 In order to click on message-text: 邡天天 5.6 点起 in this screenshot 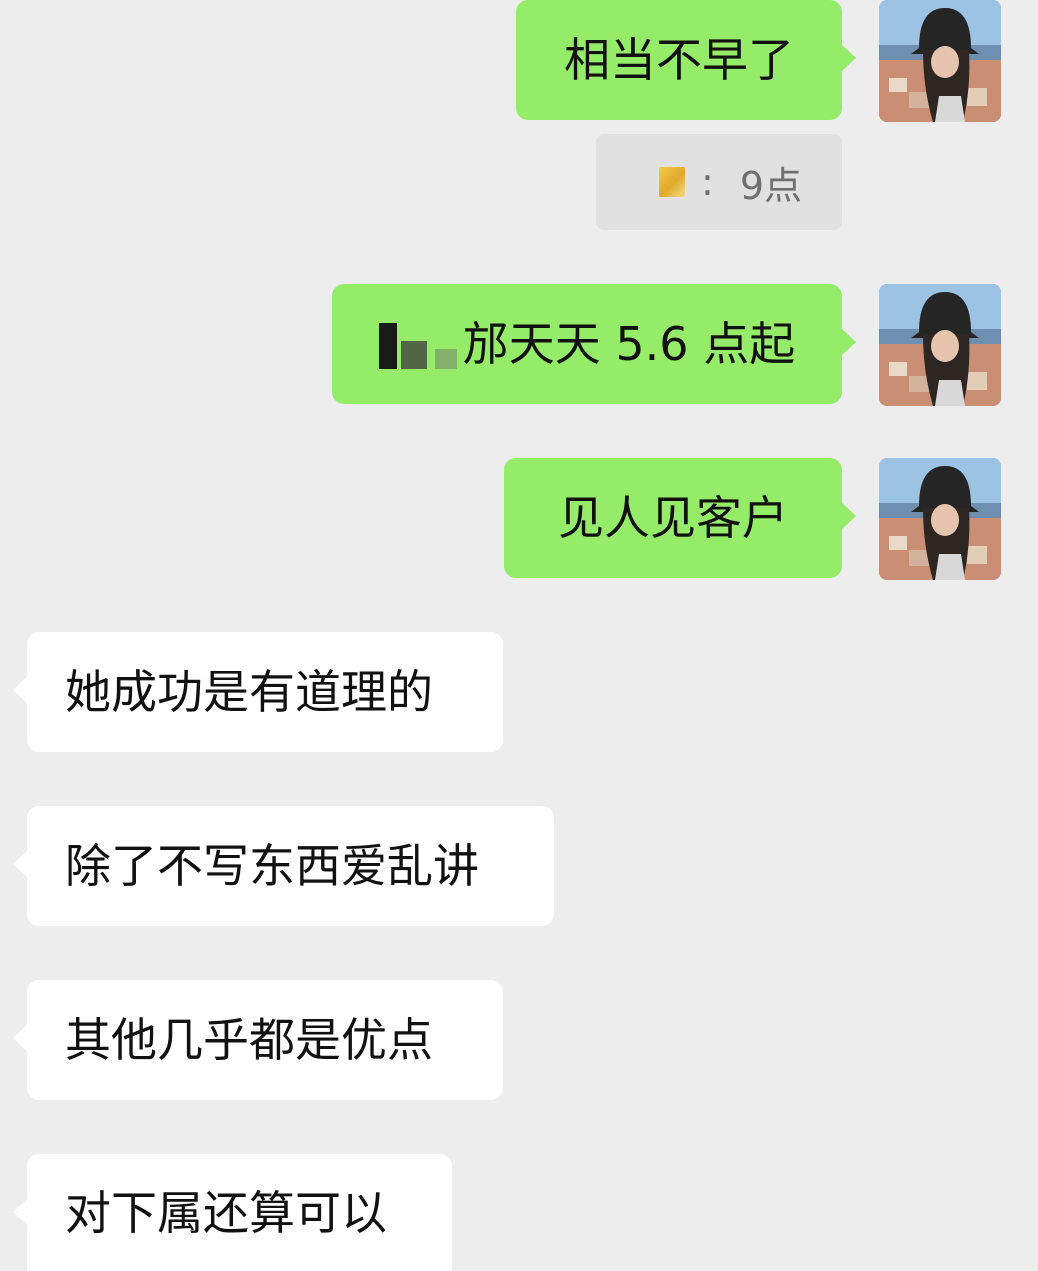, I will do `click(629, 344)`.